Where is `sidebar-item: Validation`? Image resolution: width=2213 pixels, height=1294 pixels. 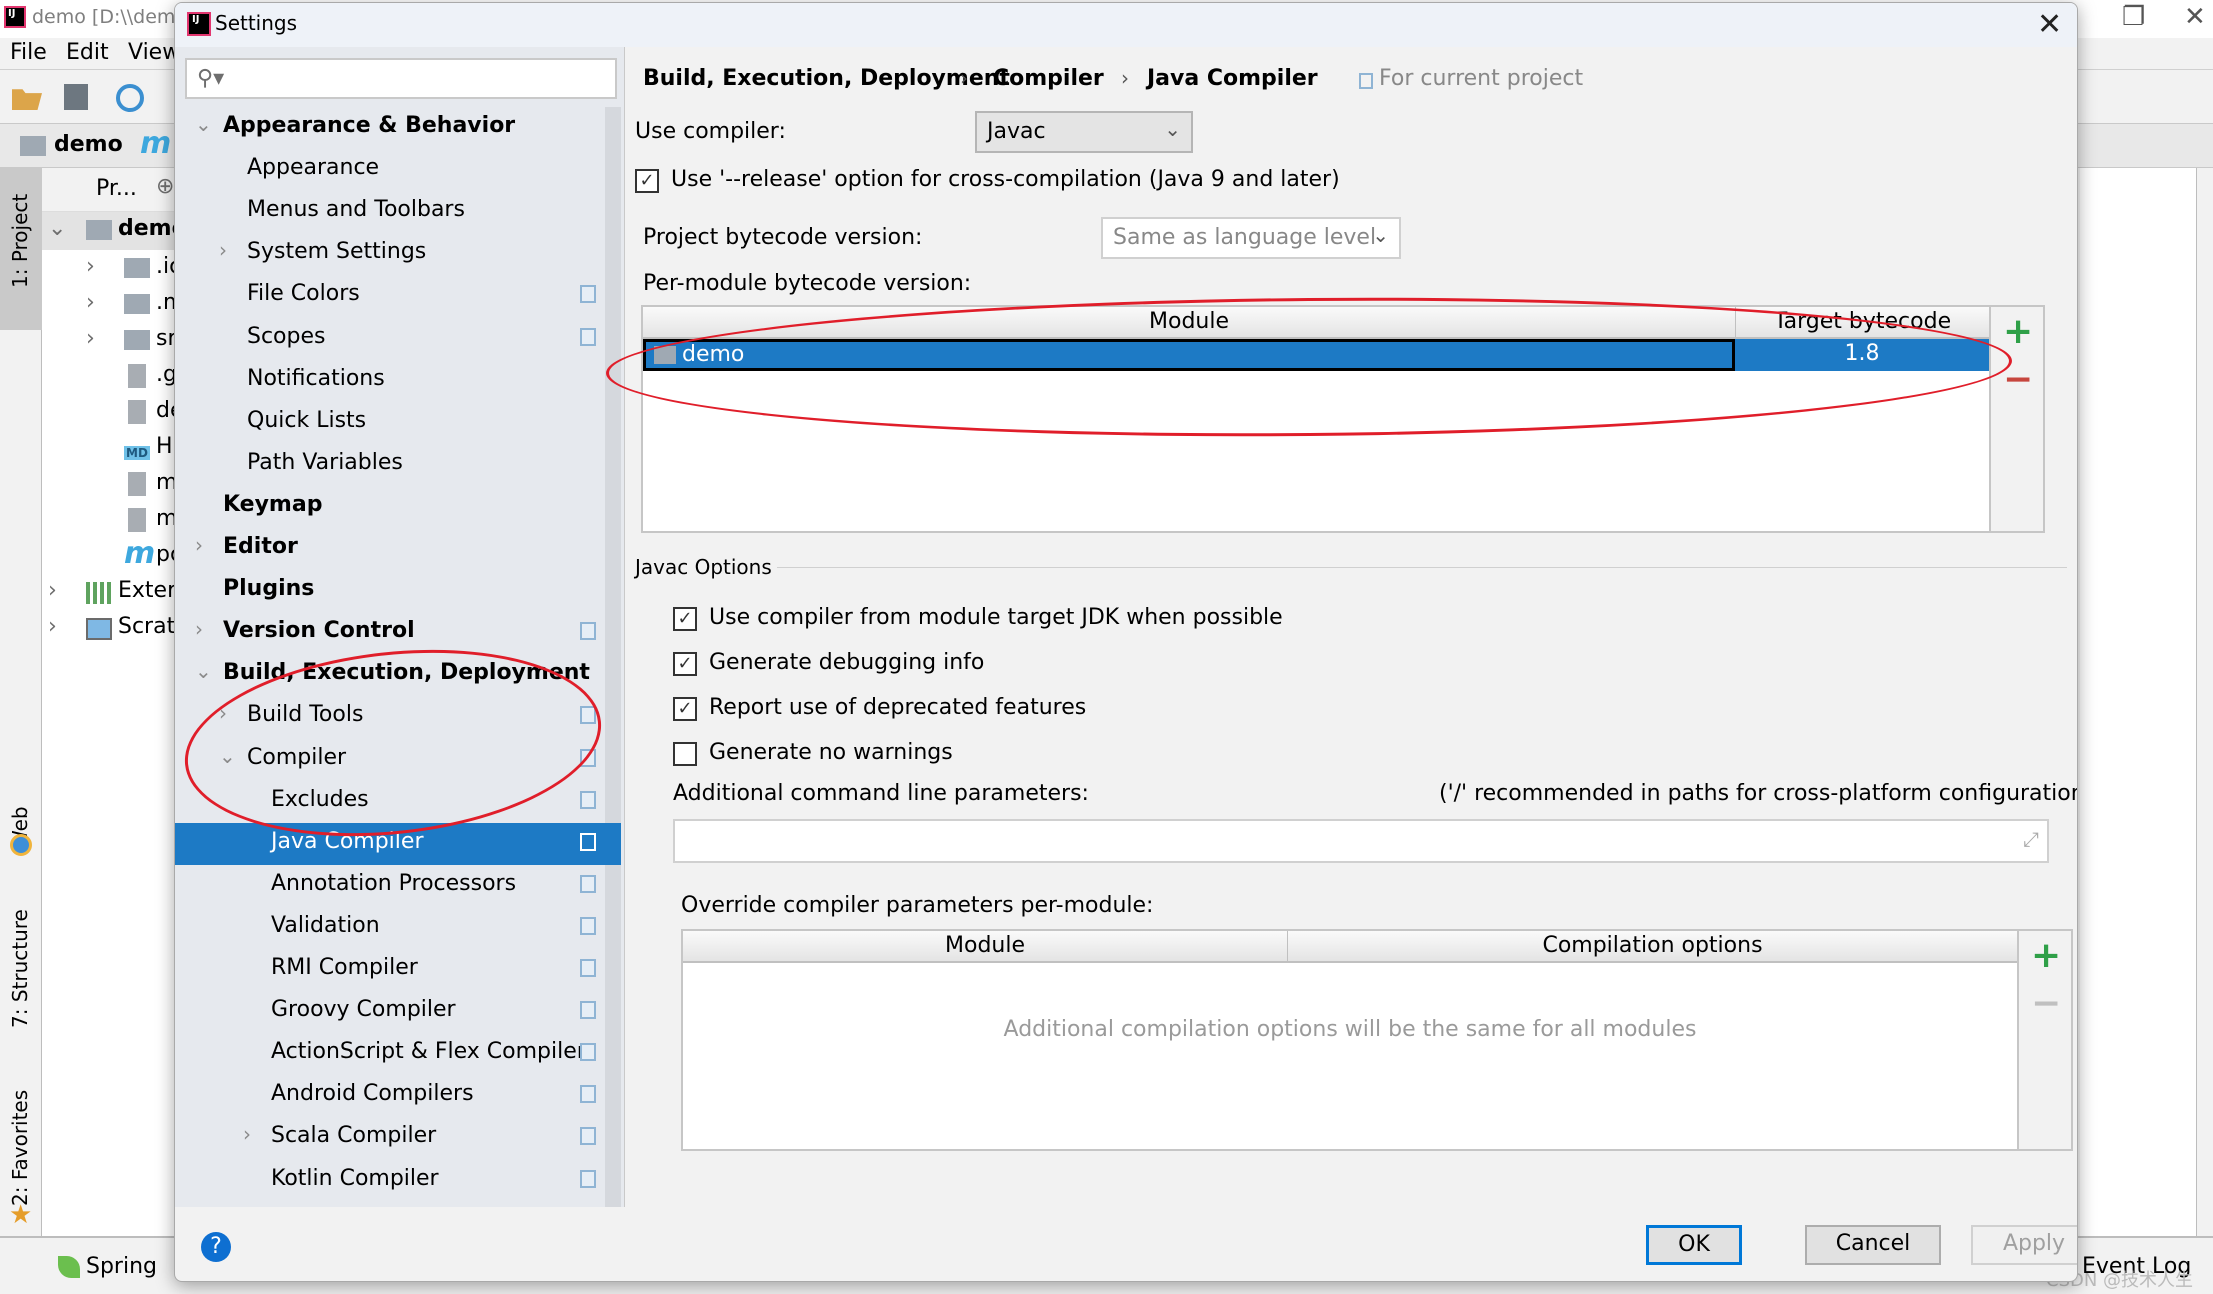
sidebar-item: Validation is located at coordinates (398, 928).